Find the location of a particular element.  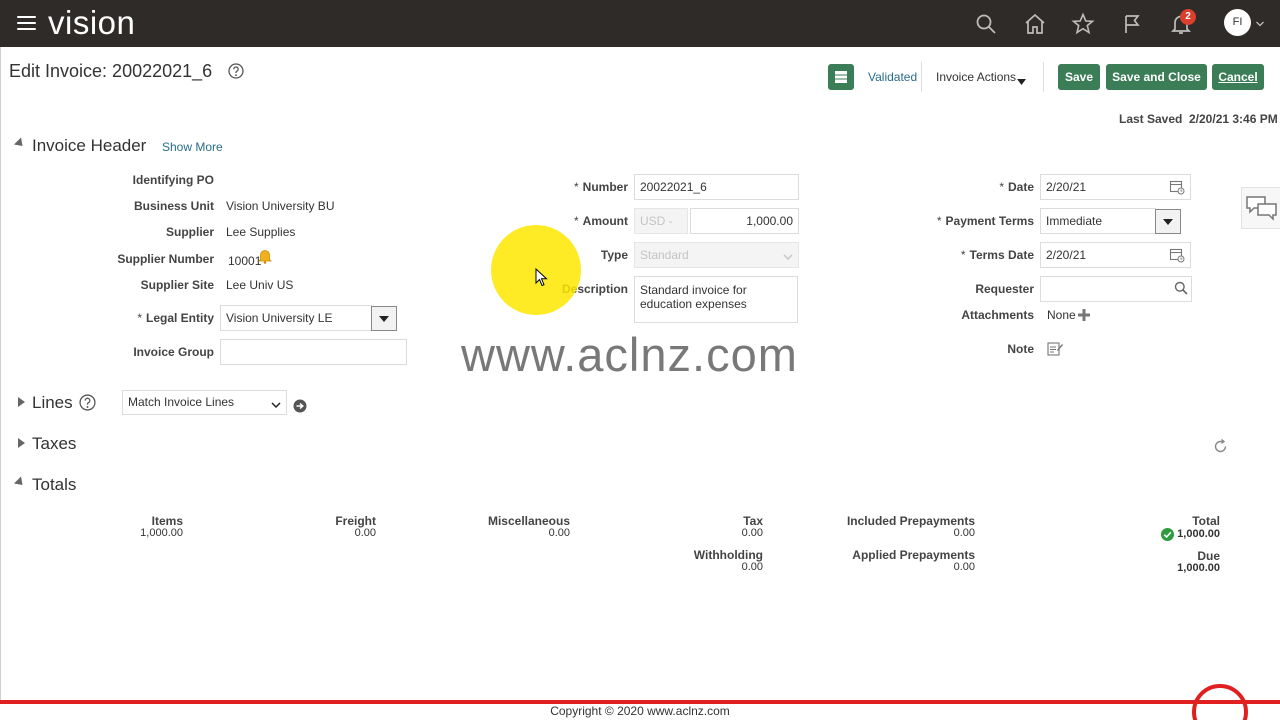

save-button-label: Save is located at coordinates (1079, 77).